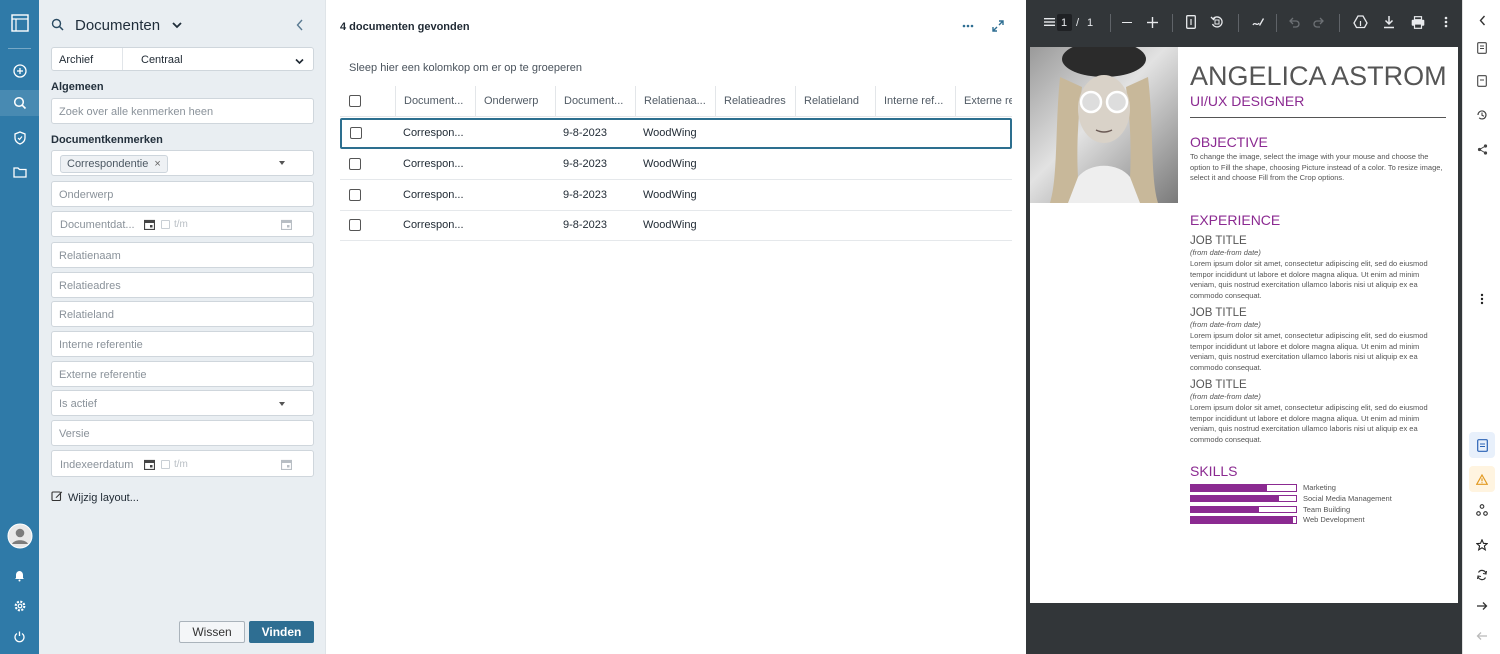  Describe the element at coordinates (182, 59) in the screenshot. I see `archive-select: Archief Centraal` at that location.